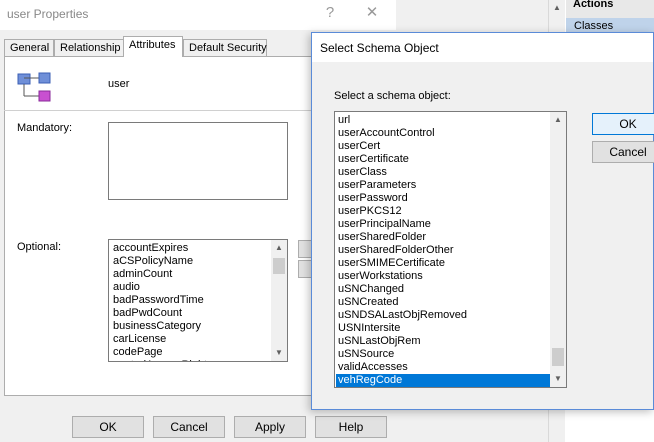  What do you see at coordinates (89, 47) in the screenshot?
I see `tab-relationship: Relationship` at bounding box center [89, 47].